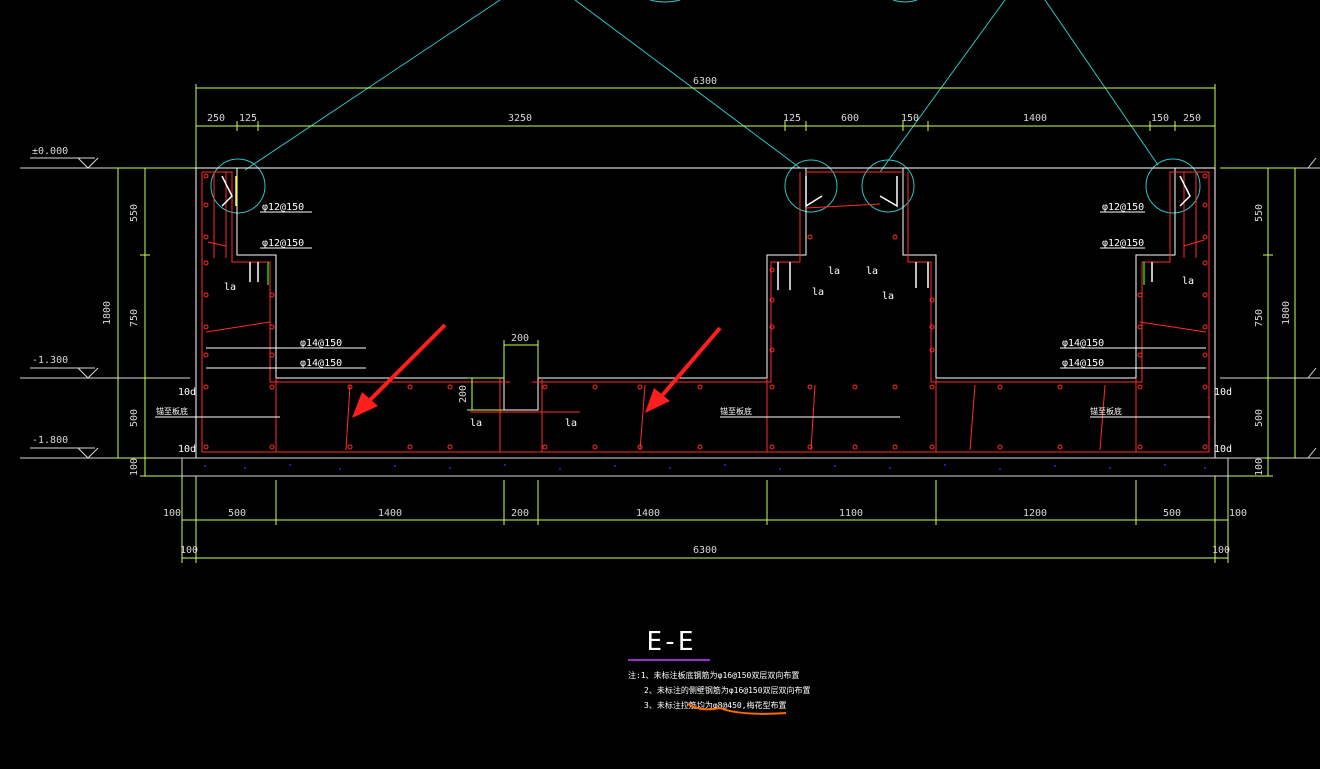 Image resolution: width=1320 pixels, height=769 pixels. I want to click on rebar-label-mid-right-2: φ14@150, so click(1083, 363).